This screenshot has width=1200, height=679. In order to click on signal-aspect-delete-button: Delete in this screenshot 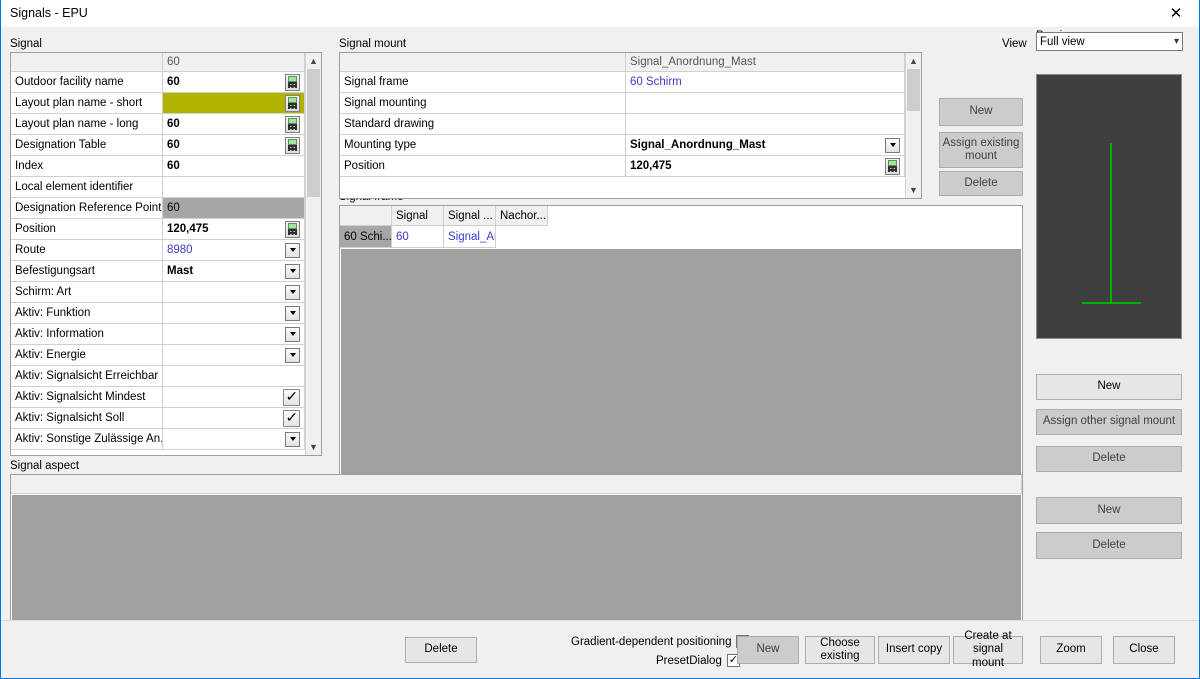, I will do `click(1109, 545)`.